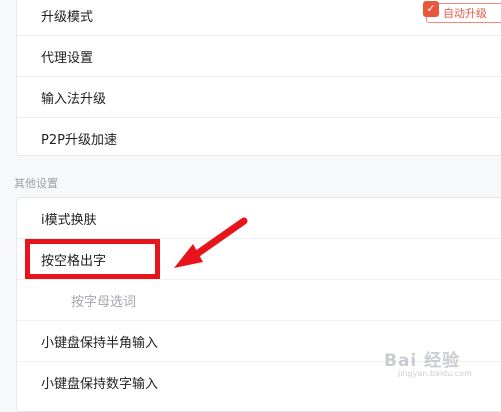  What do you see at coordinates (211, 242) in the screenshot?
I see `red-arrow-annotation-icon` at bounding box center [211, 242].